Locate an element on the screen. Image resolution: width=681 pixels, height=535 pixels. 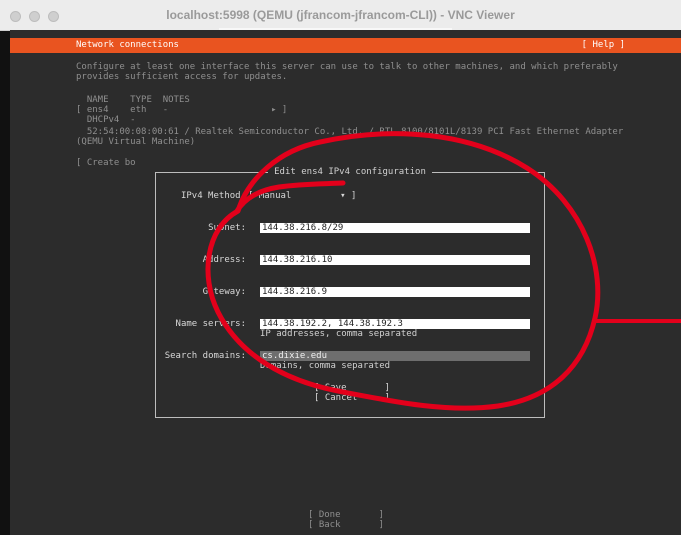
search-domains-input: cs.dixie.edu is located at coordinates (395, 356).